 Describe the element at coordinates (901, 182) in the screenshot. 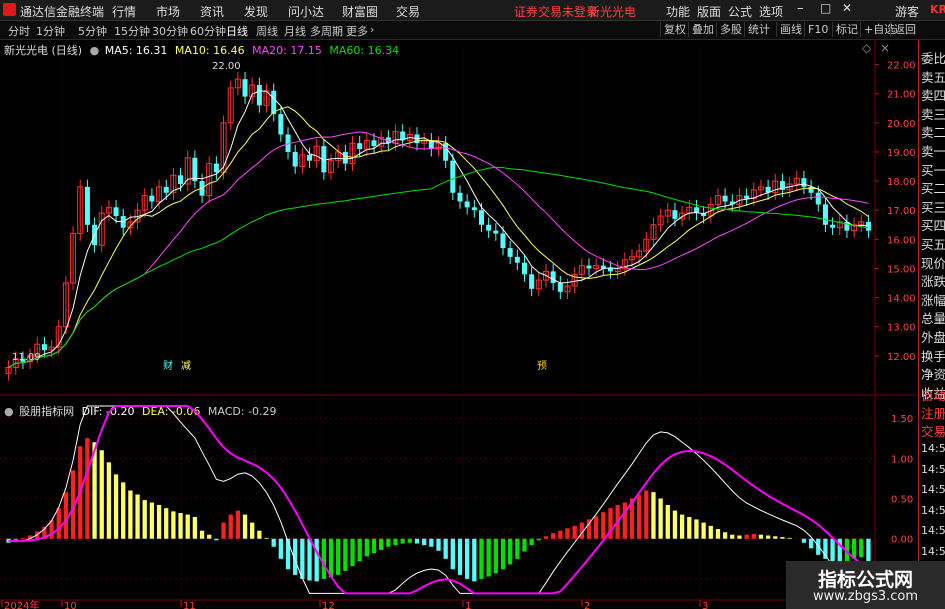

I see `price-tick-label: 18.00` at that location.